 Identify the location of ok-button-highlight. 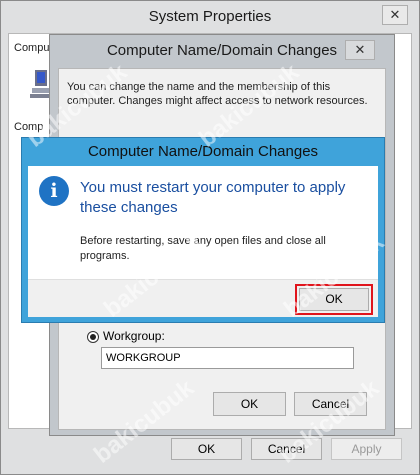
(334, 299).